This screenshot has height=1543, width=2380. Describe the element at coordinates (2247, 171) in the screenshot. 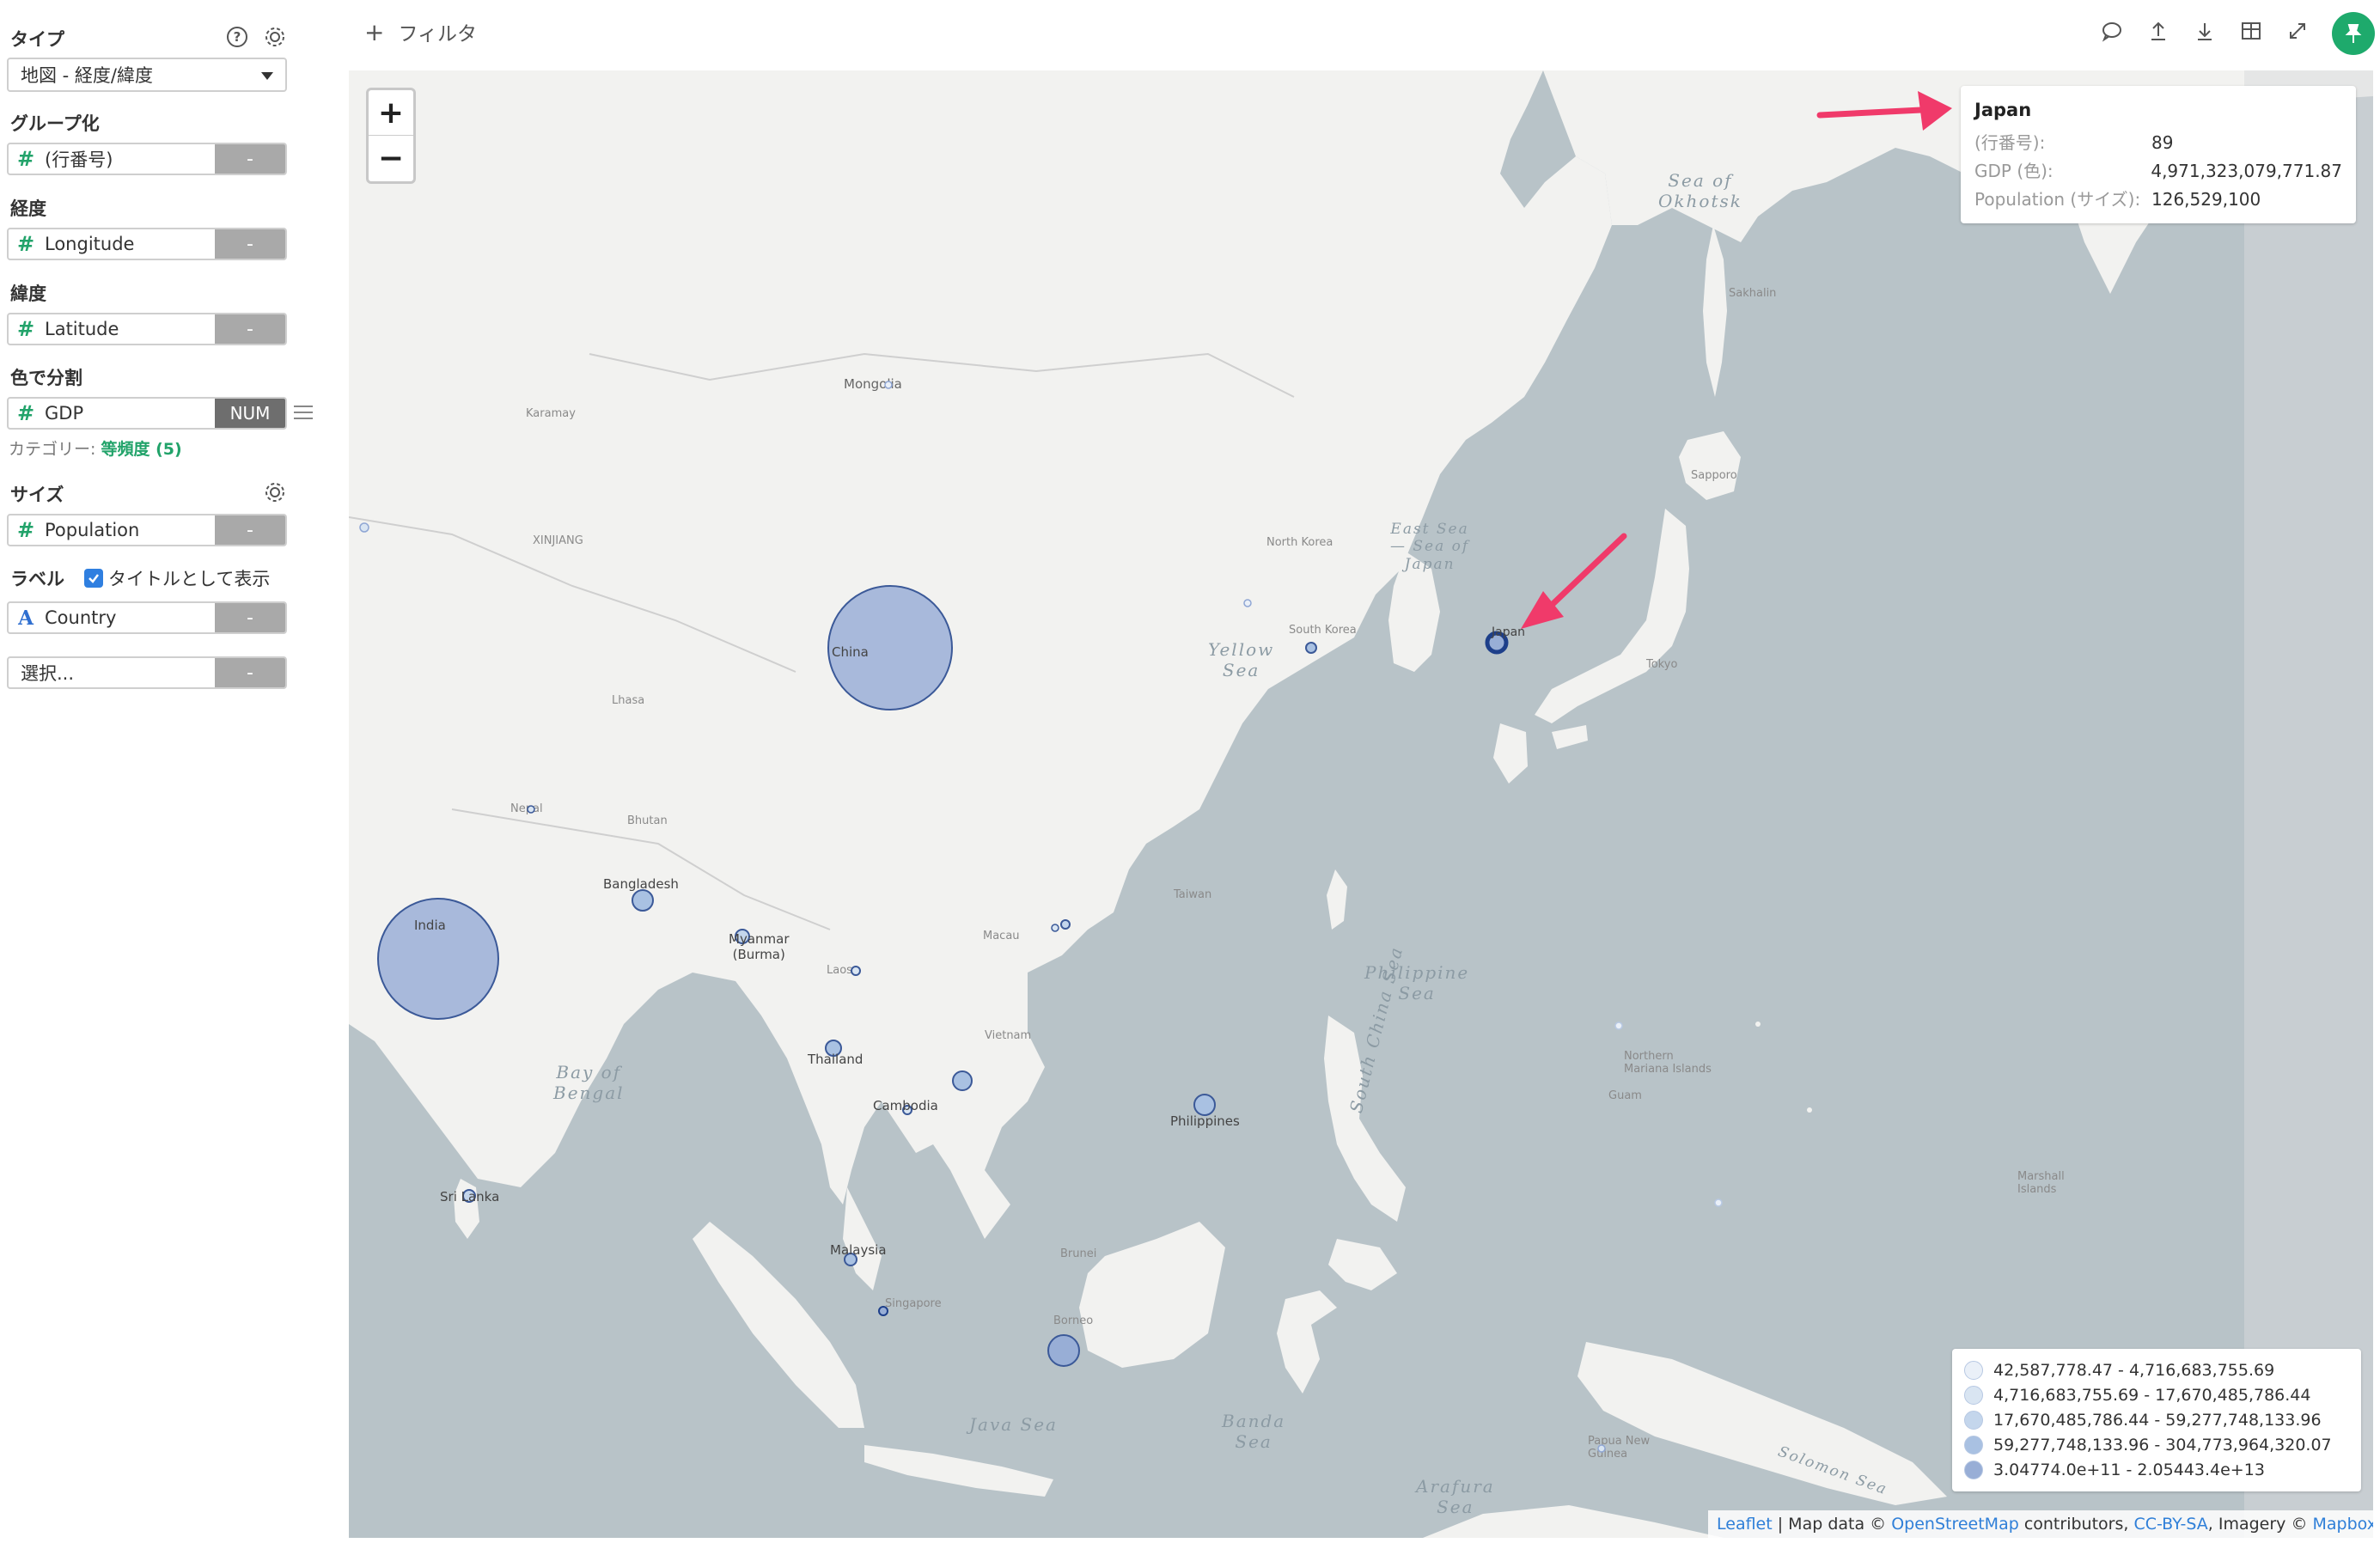

I see `tooltip-value: 4,971,323,079,771.87` at that location.